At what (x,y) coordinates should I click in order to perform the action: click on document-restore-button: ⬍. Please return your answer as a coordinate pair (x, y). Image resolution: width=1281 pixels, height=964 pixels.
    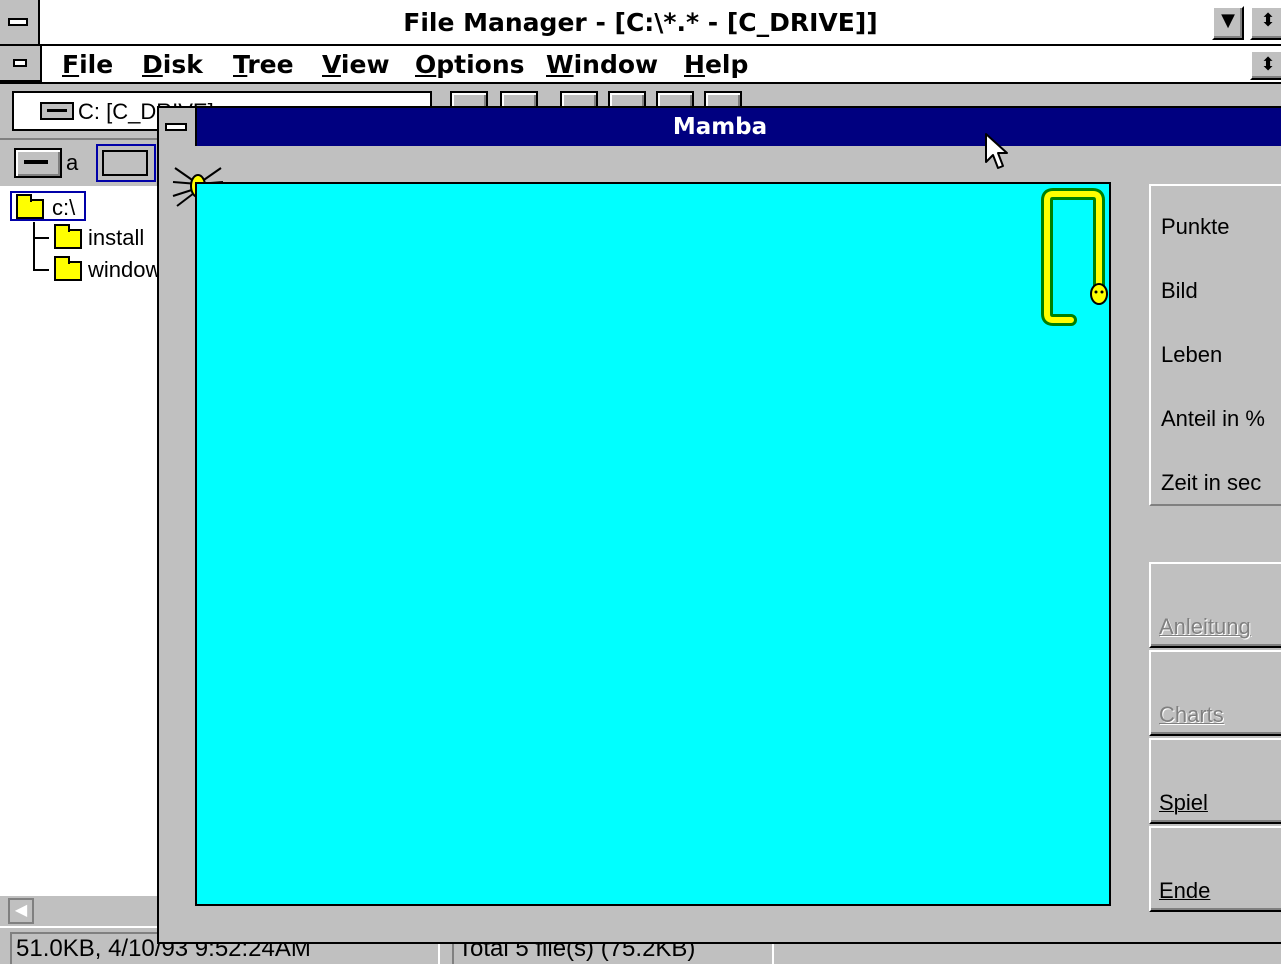
    Looking at the image, I should click on (1265, 65).